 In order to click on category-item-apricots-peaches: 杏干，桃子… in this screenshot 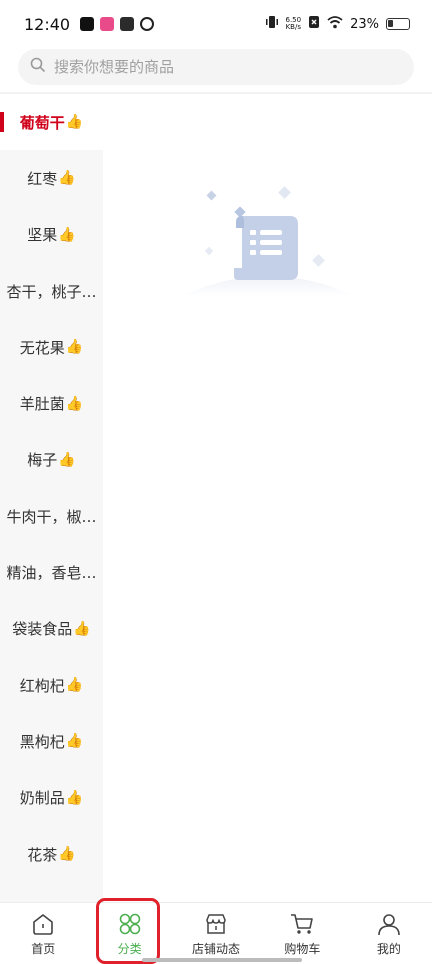, I will do `click(51, 291)`.